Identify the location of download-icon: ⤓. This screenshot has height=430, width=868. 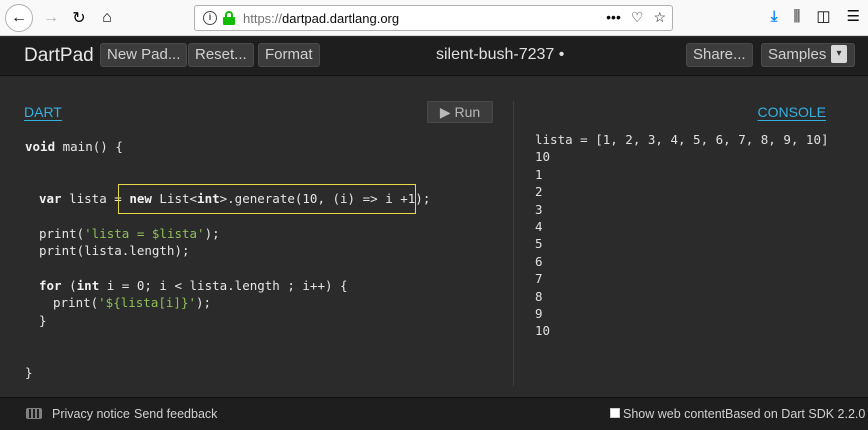
(774, 16).